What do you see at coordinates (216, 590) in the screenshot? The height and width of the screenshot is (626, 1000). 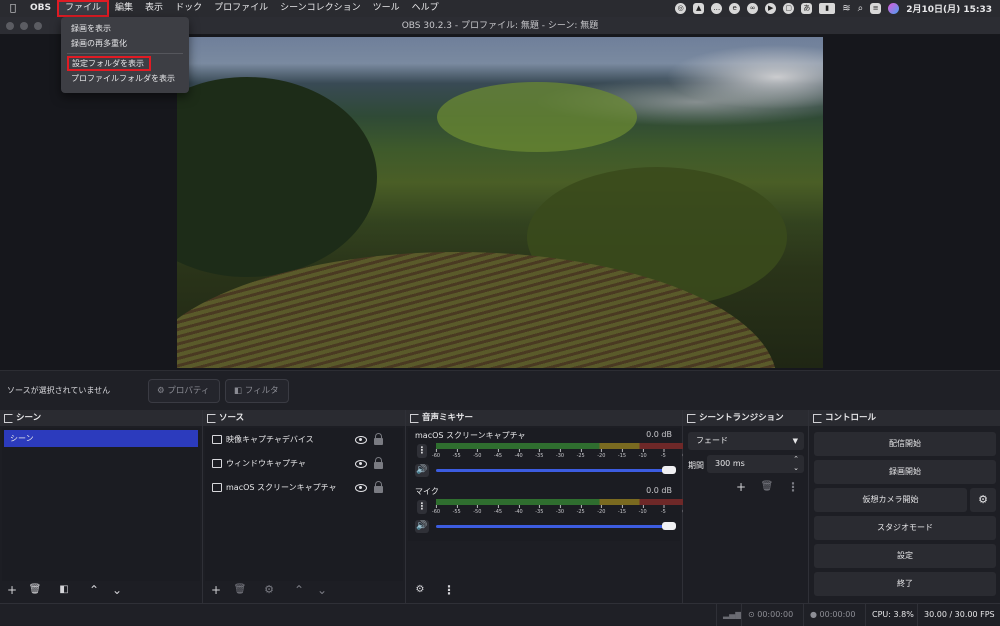 I see `add-source-icon: +` at bounding box center [216, 590].